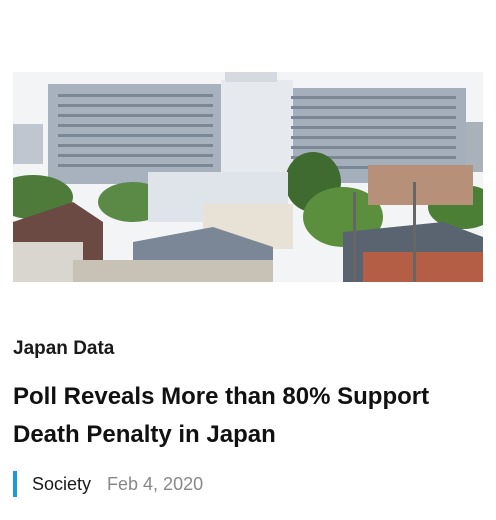 The height and width of the screenshot is (520, 496). What do you see at coordinates (15, 484) in the screenshot?
I see `accent-bar` at bounding box center [15, 484].